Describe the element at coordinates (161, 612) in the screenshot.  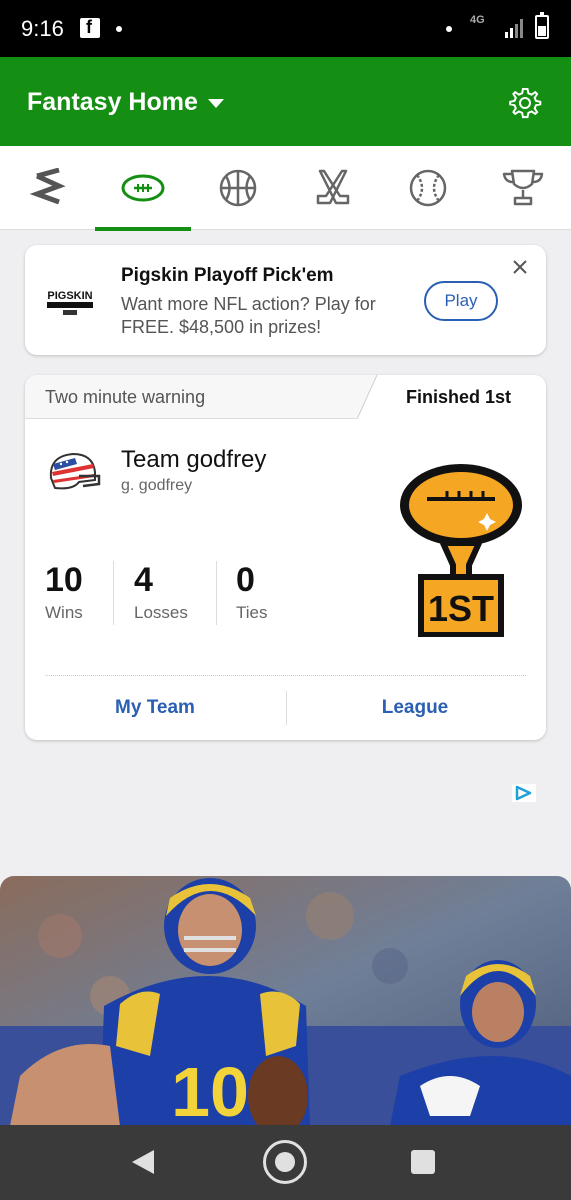
I see `losses-label: Losses` at that location.